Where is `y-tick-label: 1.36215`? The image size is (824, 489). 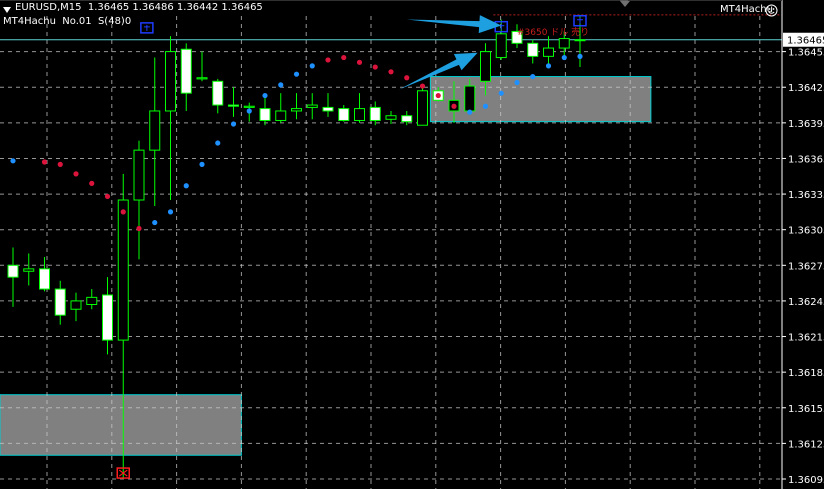
y-tick-label: 1.36215 is located at coordinates (806, 338).